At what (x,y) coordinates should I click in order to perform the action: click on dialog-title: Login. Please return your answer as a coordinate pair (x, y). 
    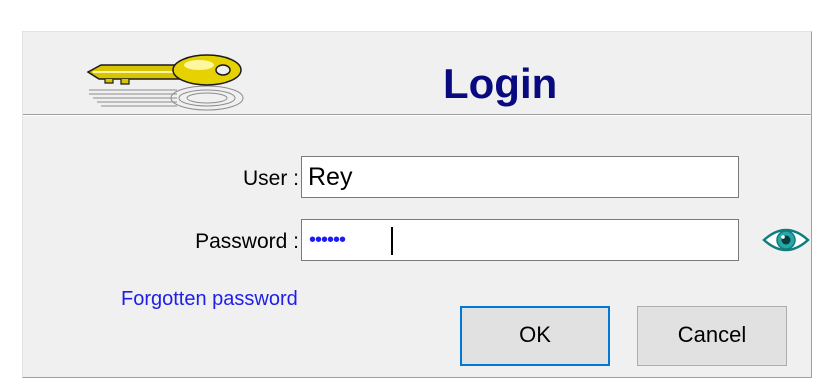
    Looking at the image, I should click on (500, 83).